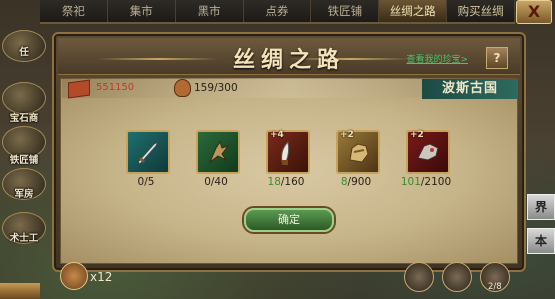 The height and width of the screenshot is (299, 555). Describe the element at coordinates (417, 135) in the screenshot. I see `item-plus-5: +2` at that location.